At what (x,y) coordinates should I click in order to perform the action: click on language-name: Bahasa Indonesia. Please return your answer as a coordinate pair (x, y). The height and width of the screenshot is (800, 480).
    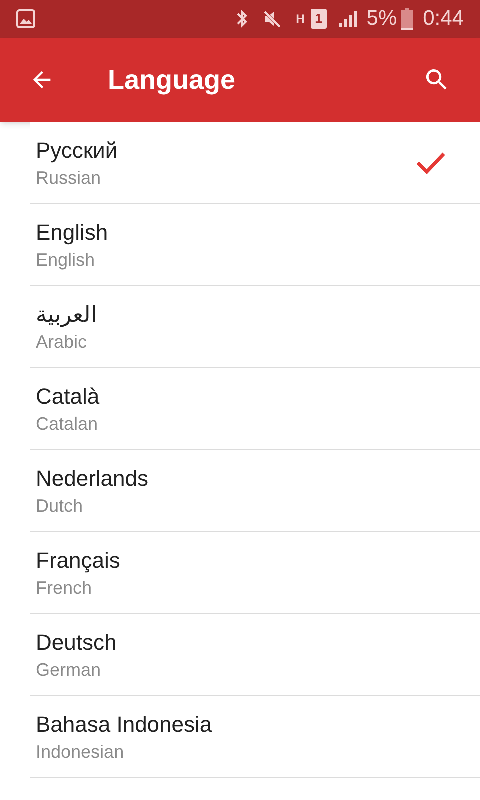
    Looking at the image, I should click on (124, 724).